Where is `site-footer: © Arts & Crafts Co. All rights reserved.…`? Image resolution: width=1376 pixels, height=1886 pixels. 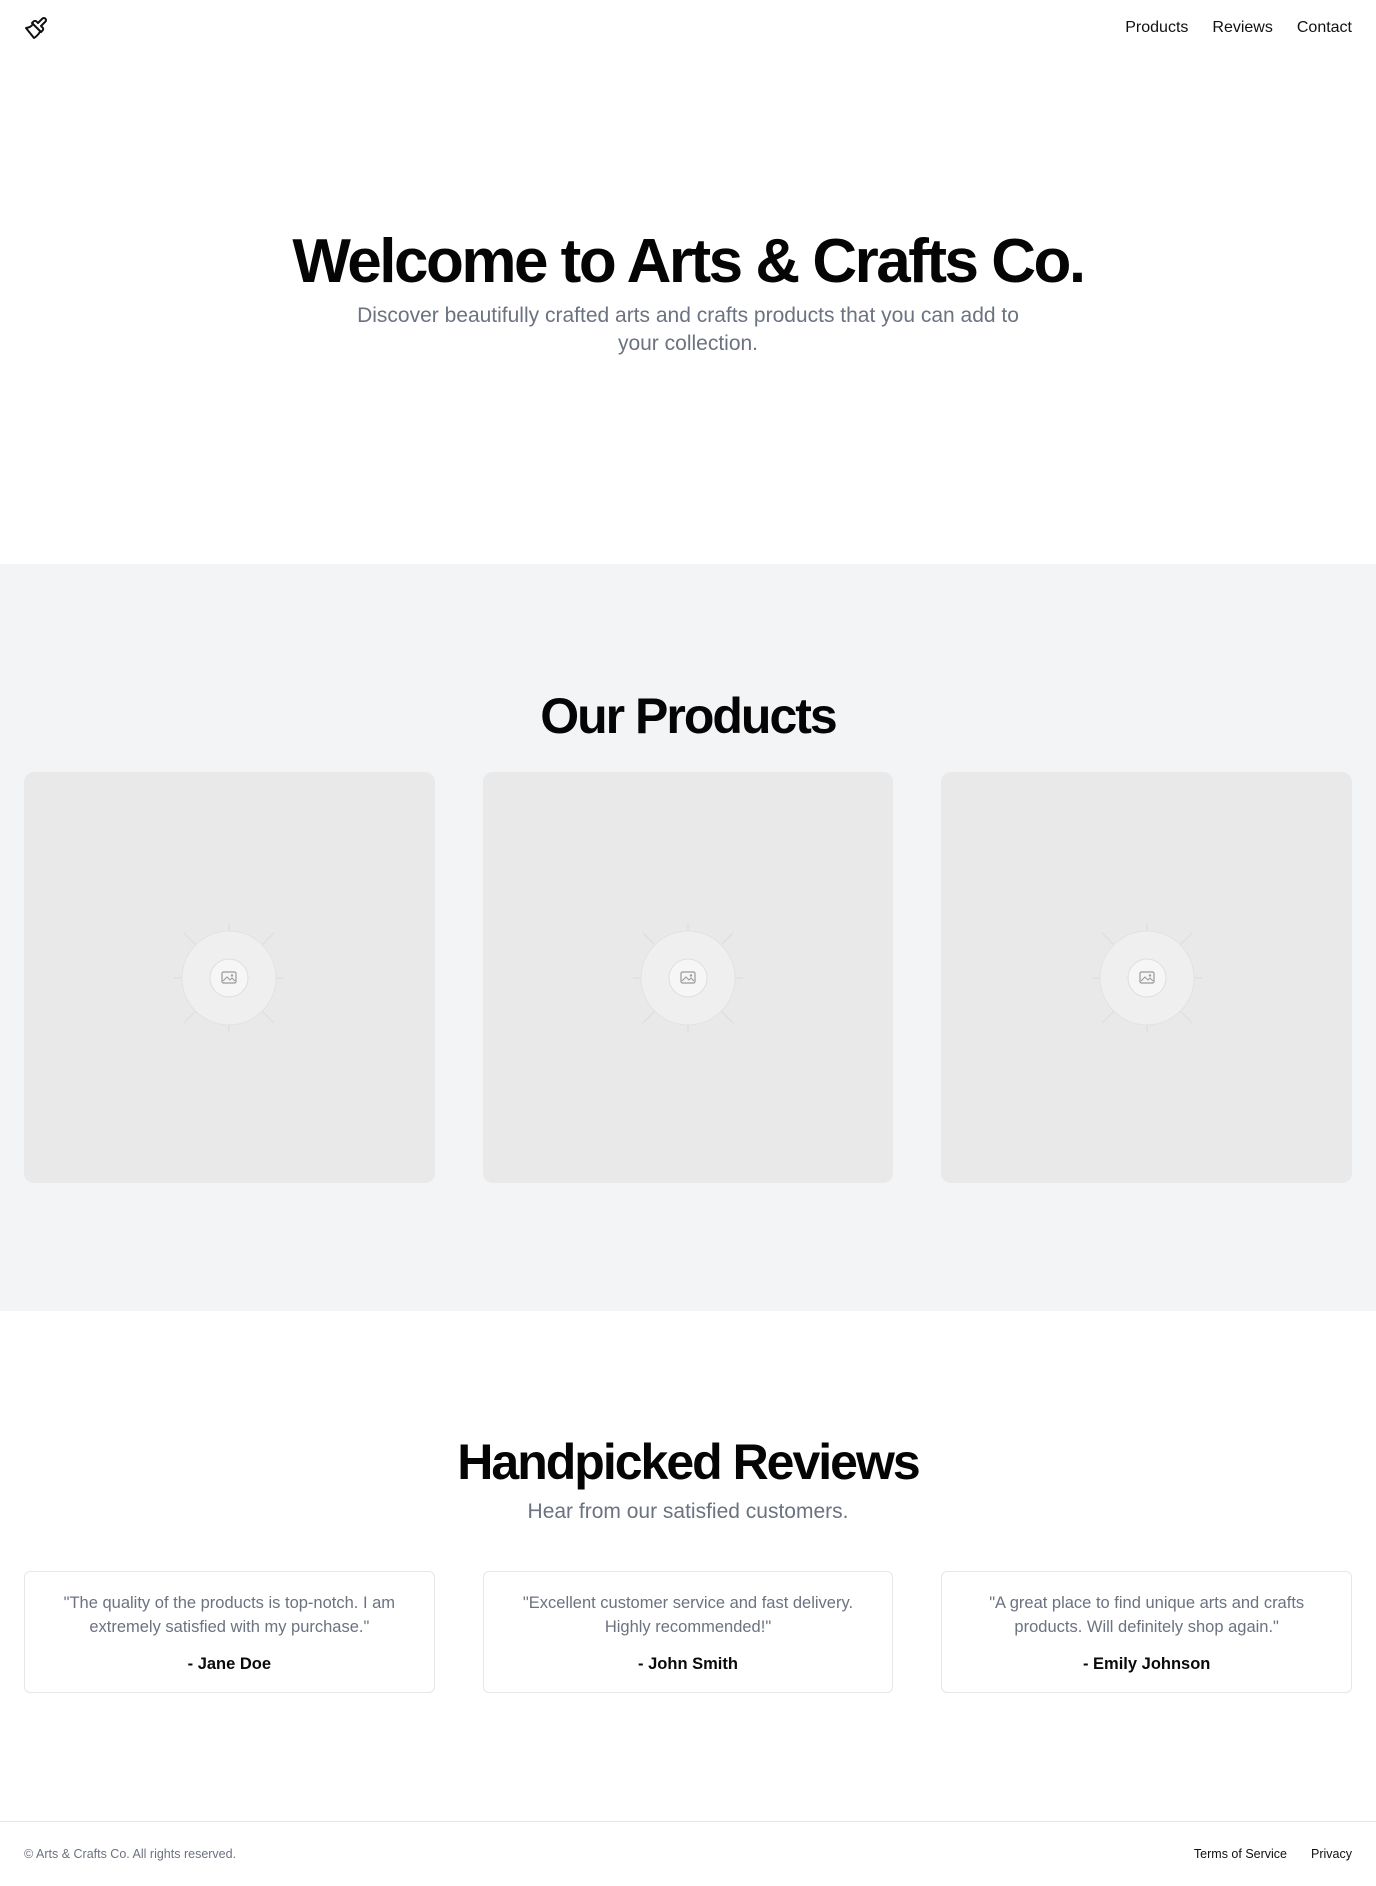 site-footer: © Arts & Crafts Co. All rights reserved.… is located at coordinates (688, 1853).